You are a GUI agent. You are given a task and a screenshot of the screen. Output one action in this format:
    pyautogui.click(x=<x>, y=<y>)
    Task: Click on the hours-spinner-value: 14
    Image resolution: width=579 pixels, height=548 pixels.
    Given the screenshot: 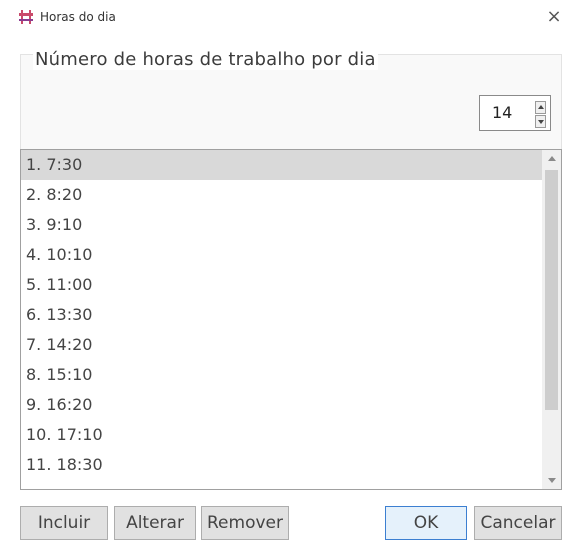 What is the action you would take?
    pyautogui.click(x=502, y=112)
    